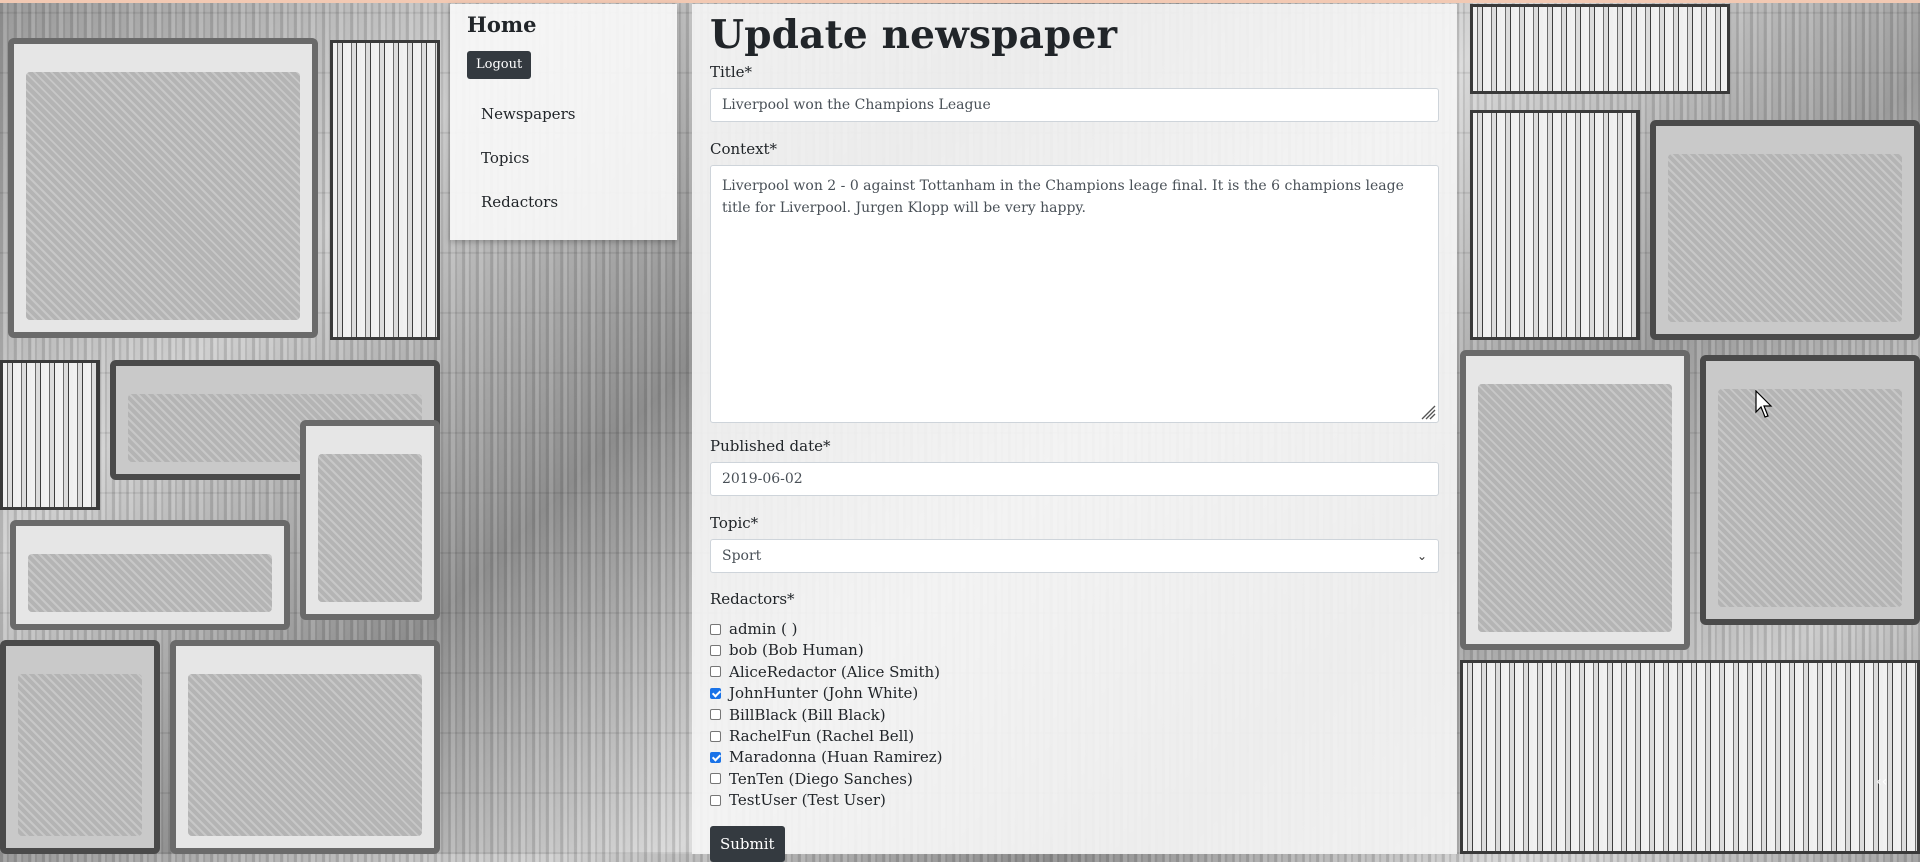 This screenshot has height=862, width=1920. What do you see at coordinates (747, 844) in the screenshot?
I see `submit-button: Submit` at bounding box center [747, 844].